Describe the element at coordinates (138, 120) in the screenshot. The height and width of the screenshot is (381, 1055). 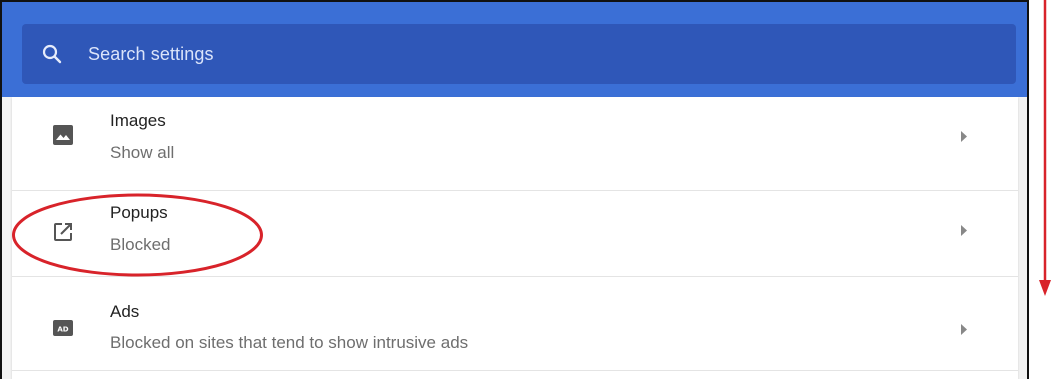
I see `row-title: Images` at that location.